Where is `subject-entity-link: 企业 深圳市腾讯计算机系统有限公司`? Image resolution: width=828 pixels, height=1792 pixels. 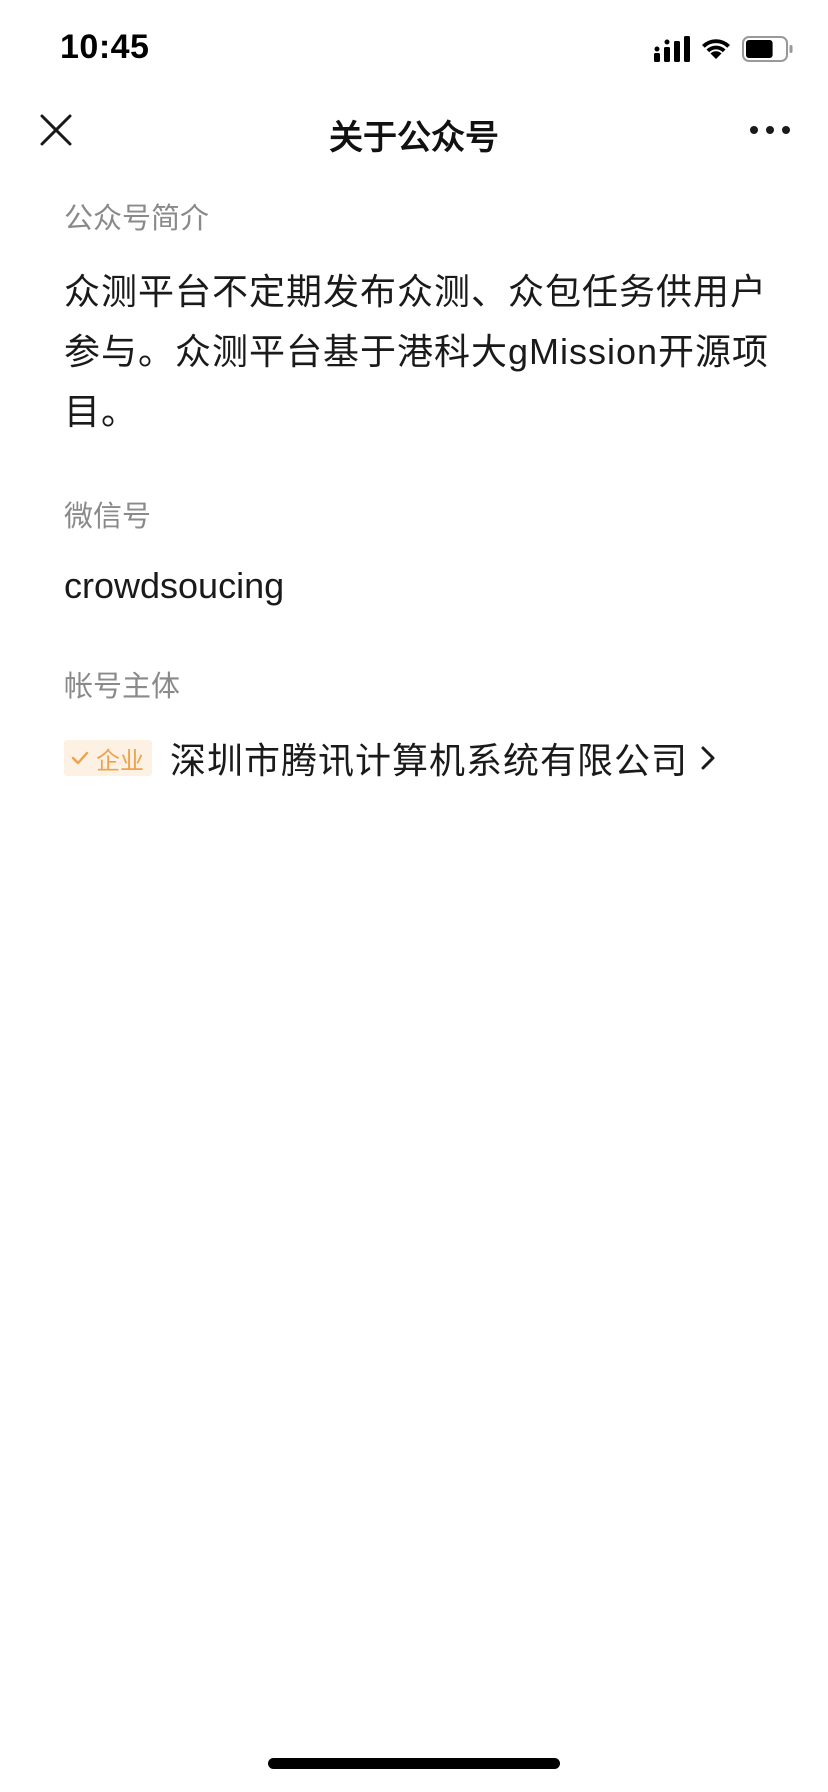
subject-entity-link: 企业 深圳市腾讯计算机系统有限公司 is located at coordinates (419, 758).